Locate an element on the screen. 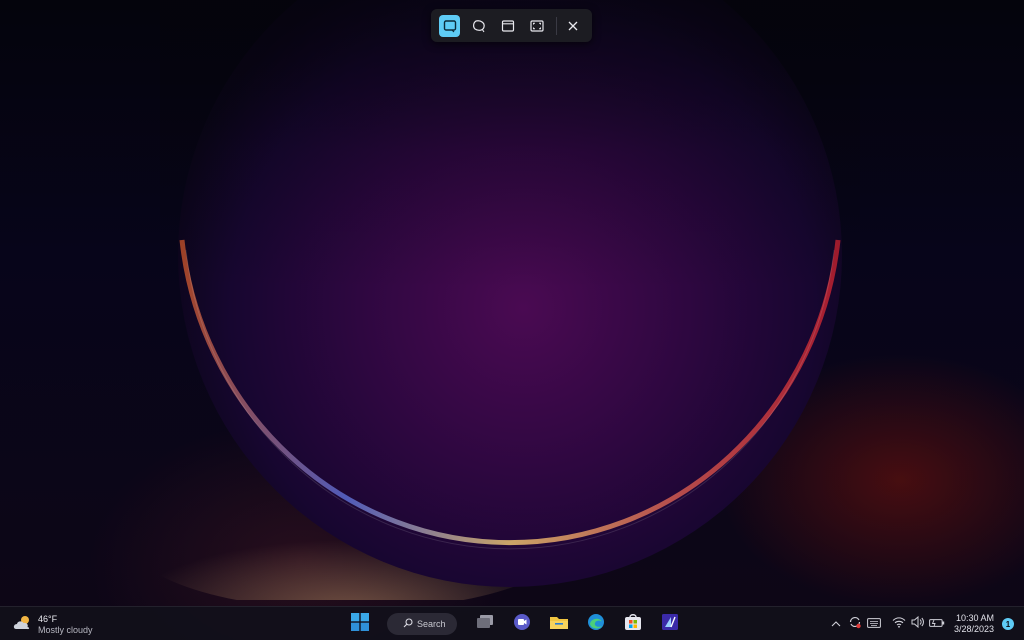  chevron-up-icon is located at coordinates (836, 624).